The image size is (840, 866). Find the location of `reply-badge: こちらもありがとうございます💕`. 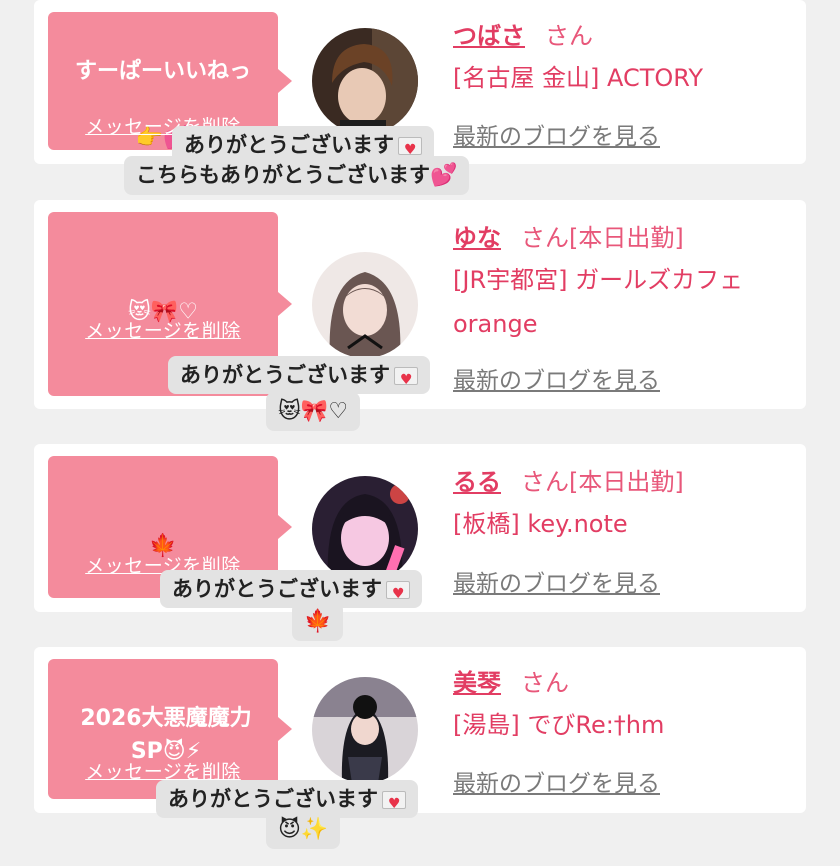

reply-badge: こちらもありがとうございます💕 is located at coordinates (297, 175).